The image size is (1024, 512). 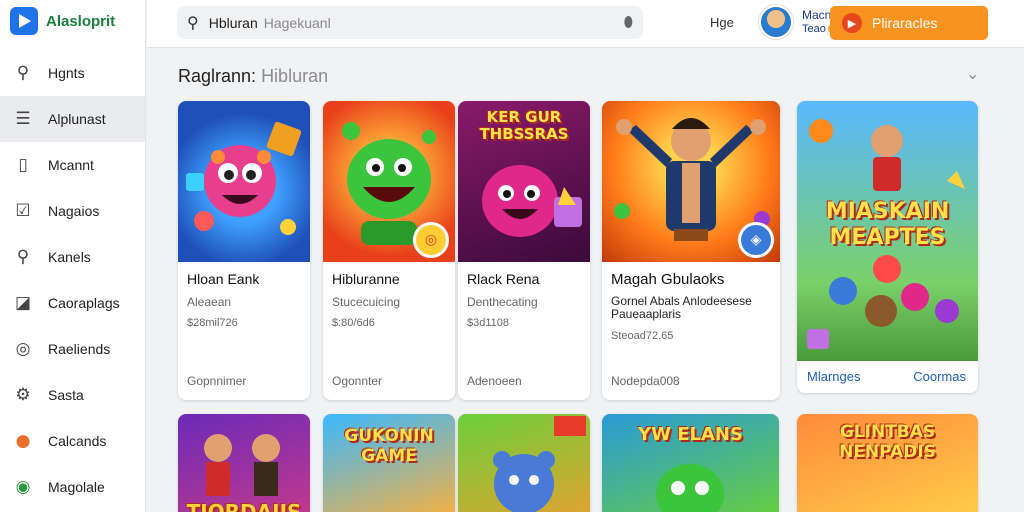 What do you see at coordinates (887, 442) in the screenshot?
I see `art-title: GLINTBAS NENPADIS` at bounding box center [887, 442].